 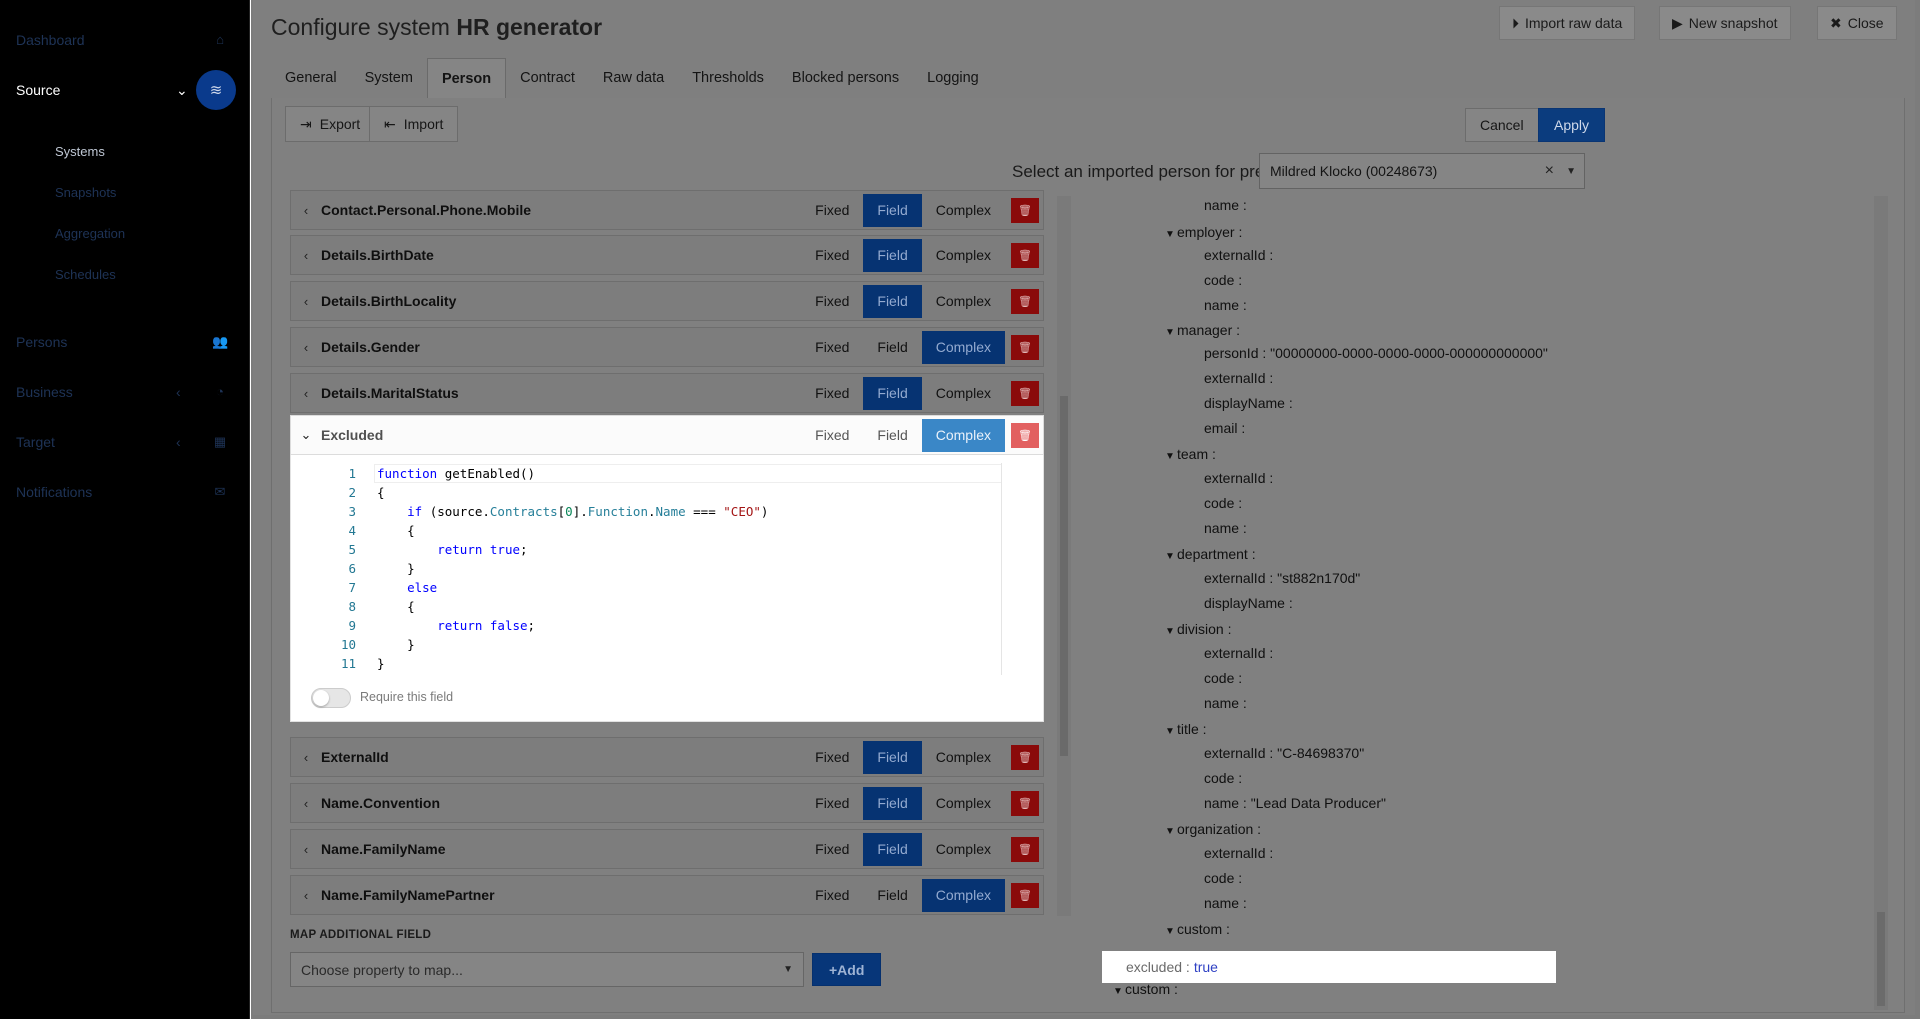 I want to click on tab-person: Person, so click(x=466, y=78).